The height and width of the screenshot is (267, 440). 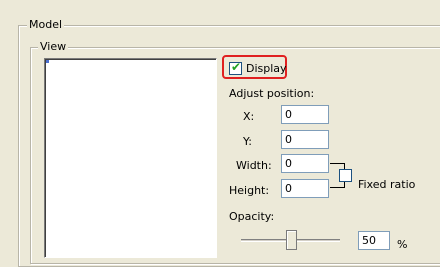 What do you see at coordinates (53, 46) in the screenshot?
I see `view-group-title: View` at bounding box center [53, 46].